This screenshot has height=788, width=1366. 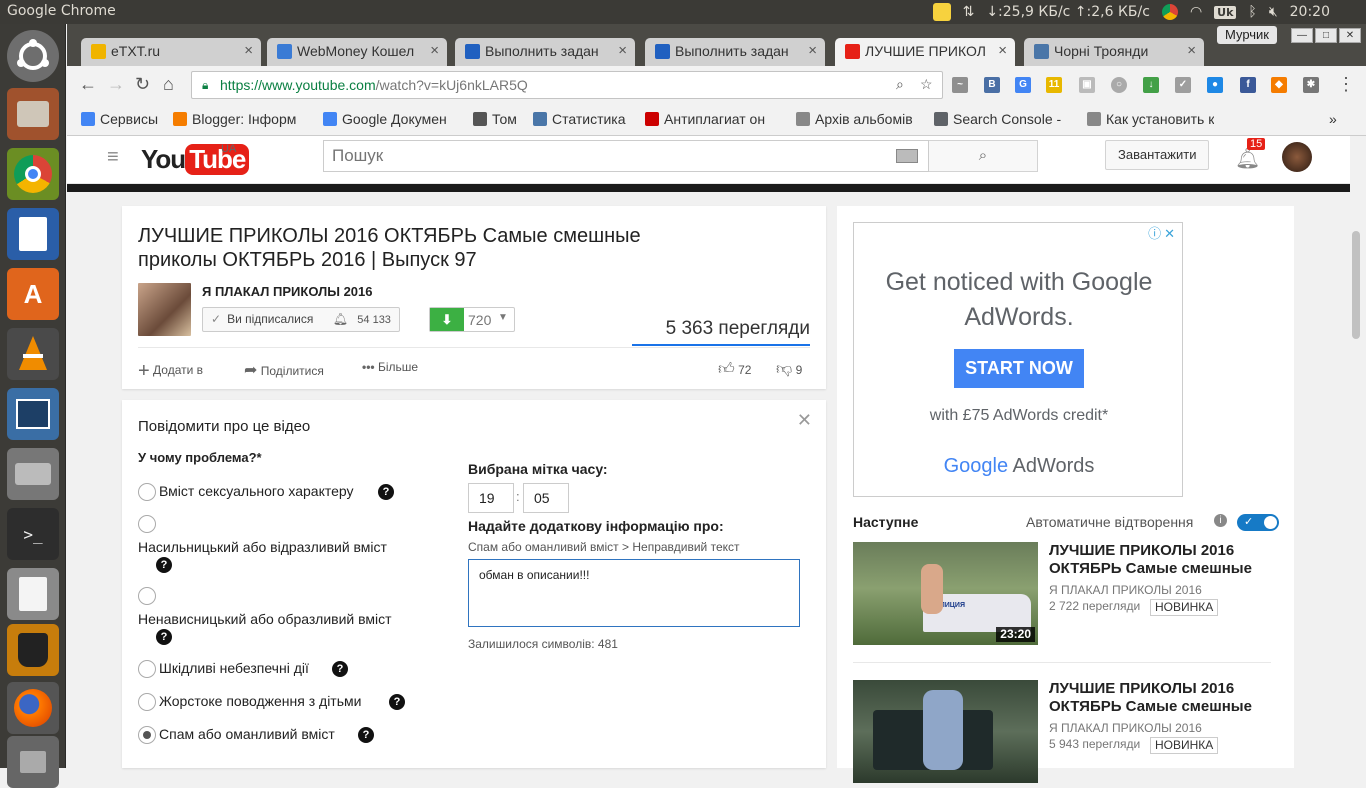 I want to click on extension-pin-icon: ●, so click(x=1215, y=85).